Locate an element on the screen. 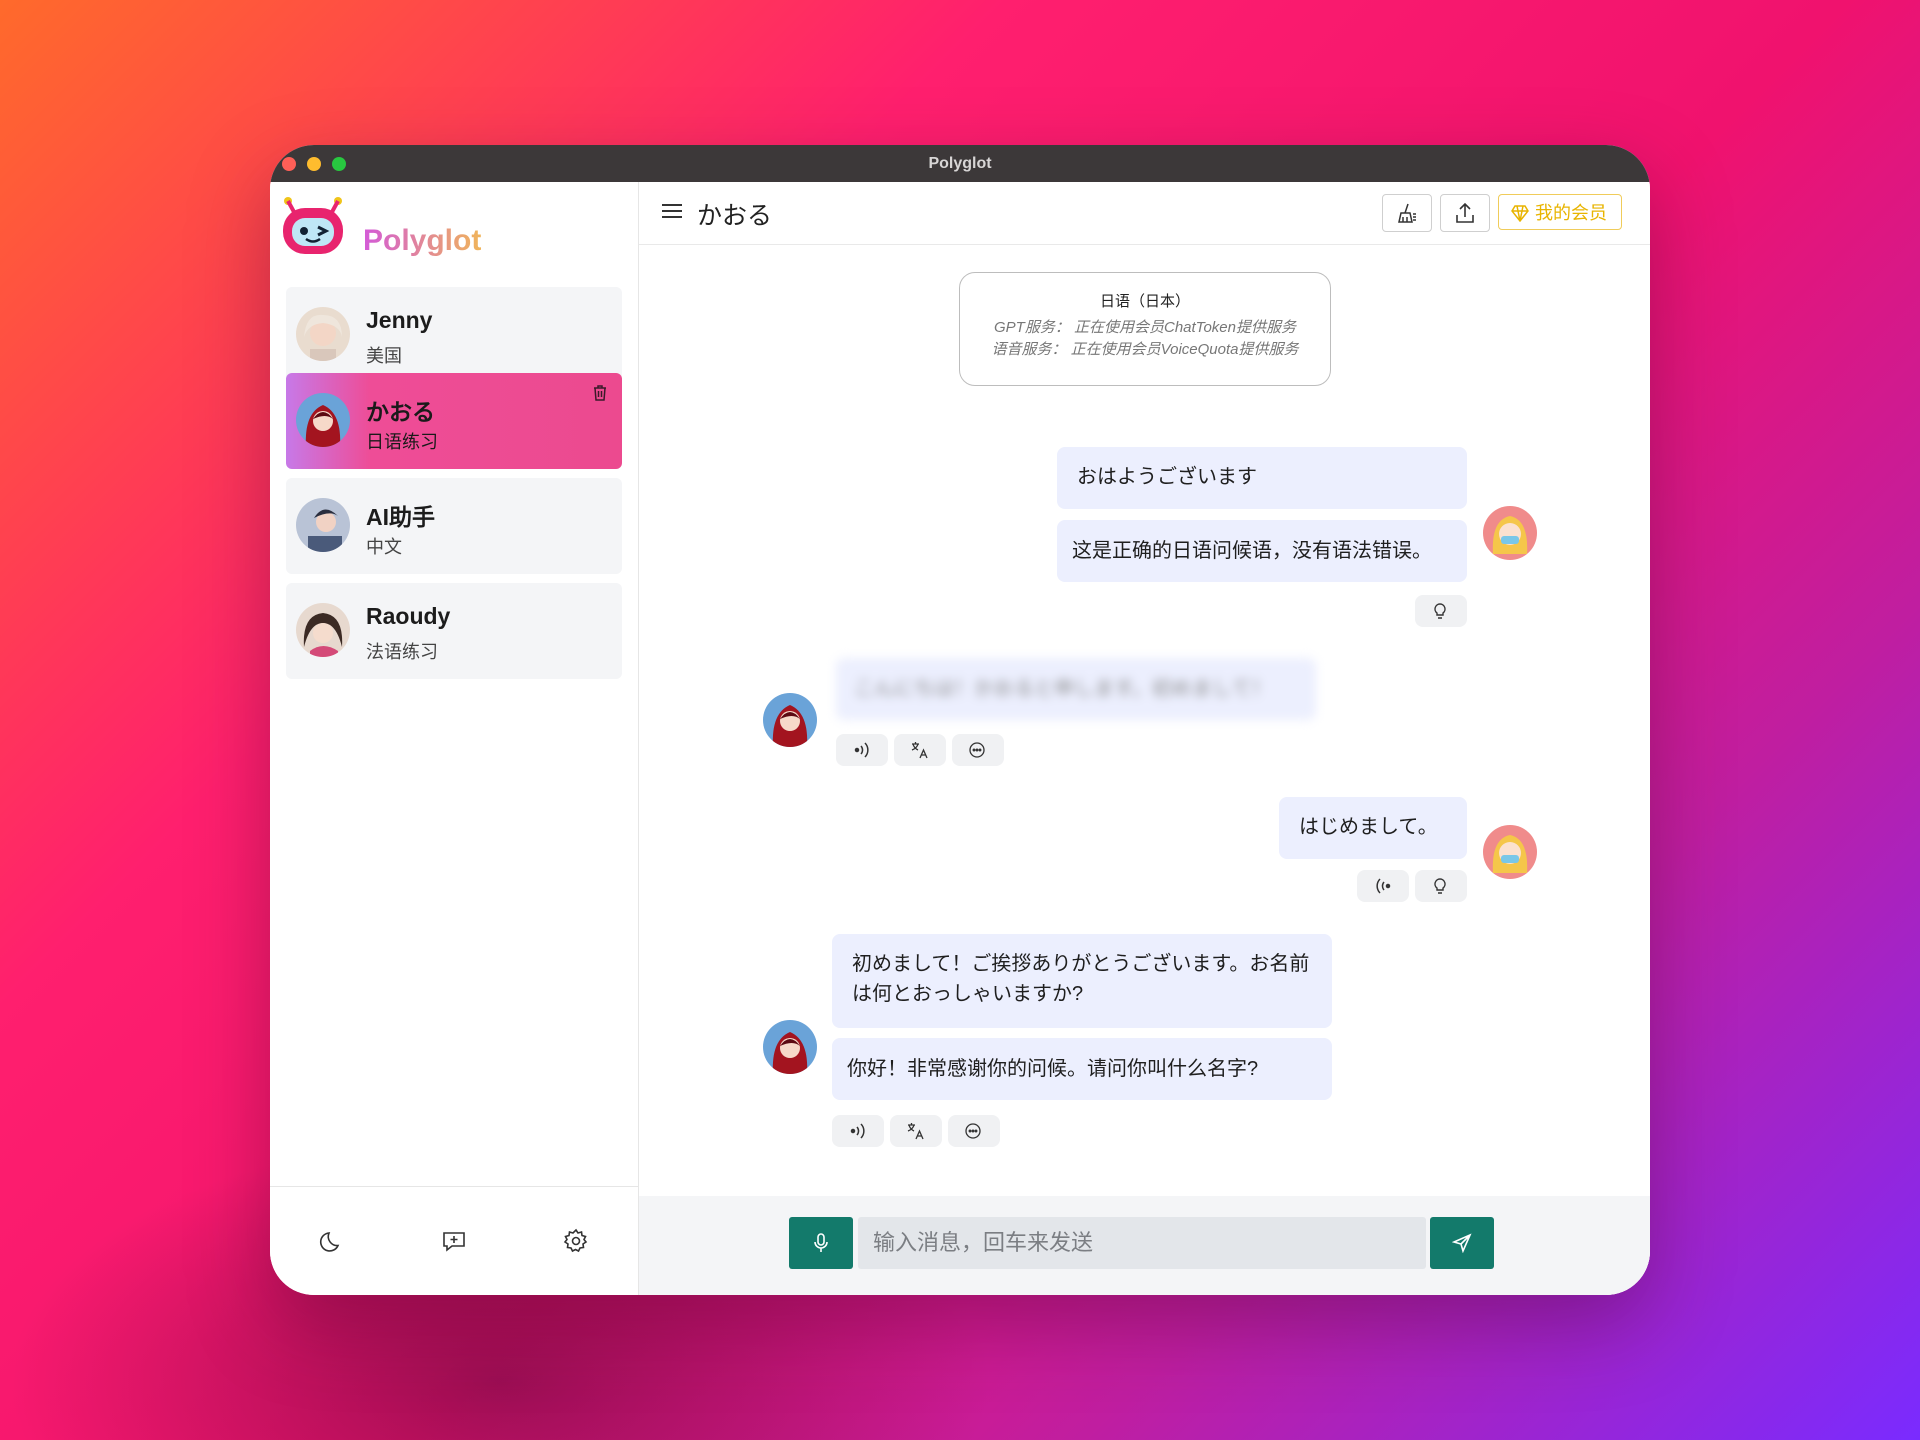  moon-icon is located at coordinates (332, 1241).